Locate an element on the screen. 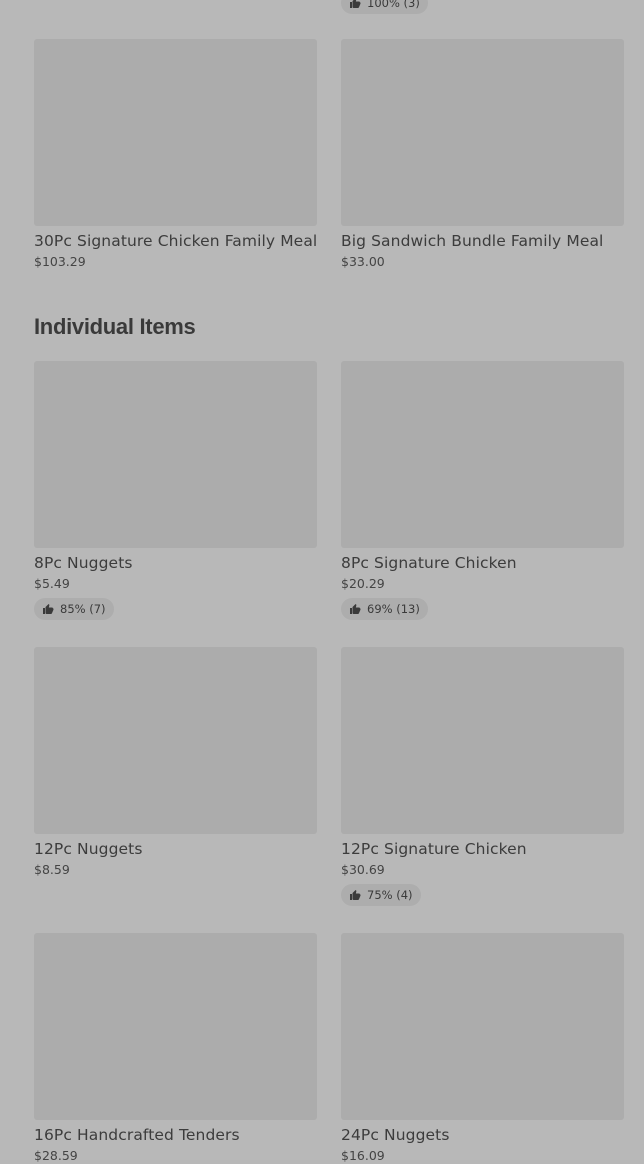 The width and height of the screenshot is (644, 1164). item-name: 8Pc Signature Chicken is located at coordinates (429, 563).